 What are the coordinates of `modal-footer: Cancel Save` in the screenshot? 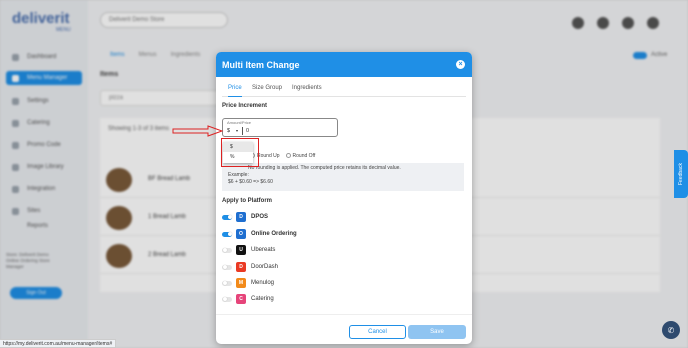 It's located at (344, 329).